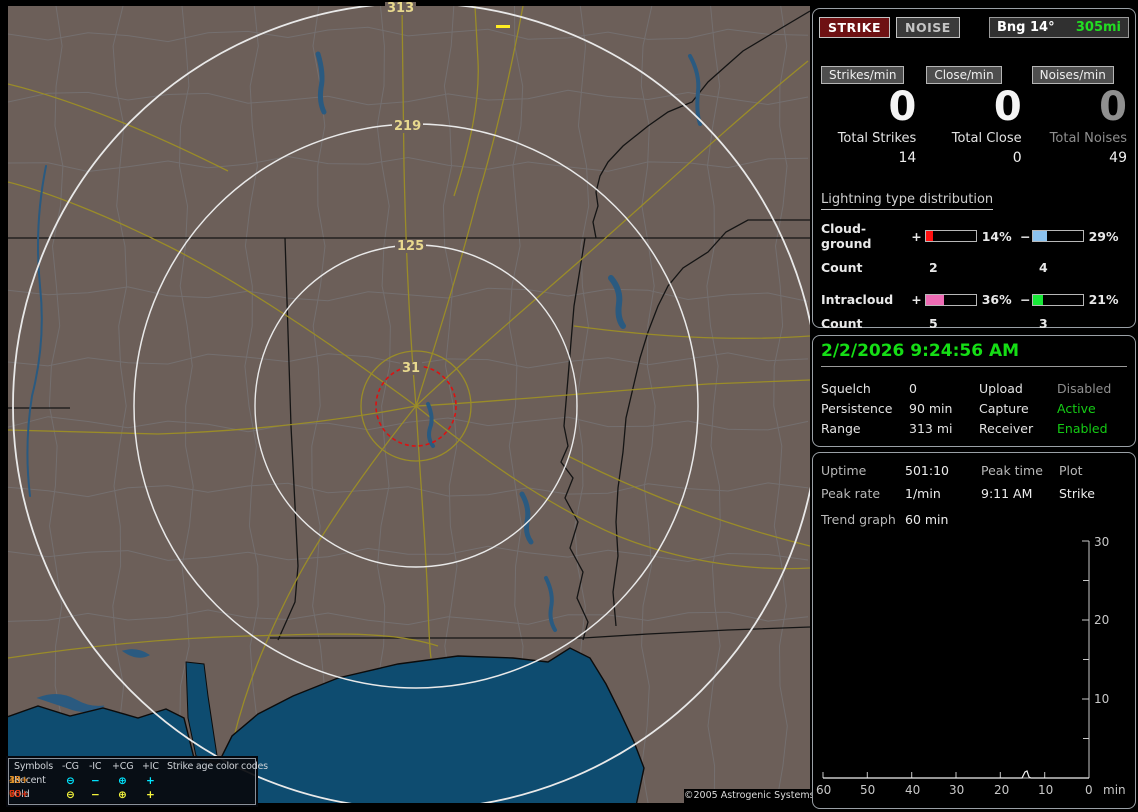  Describe the element at coordinates (996, 236) in the screenshot. I see `cg-positive-percent: 14%` at that location.